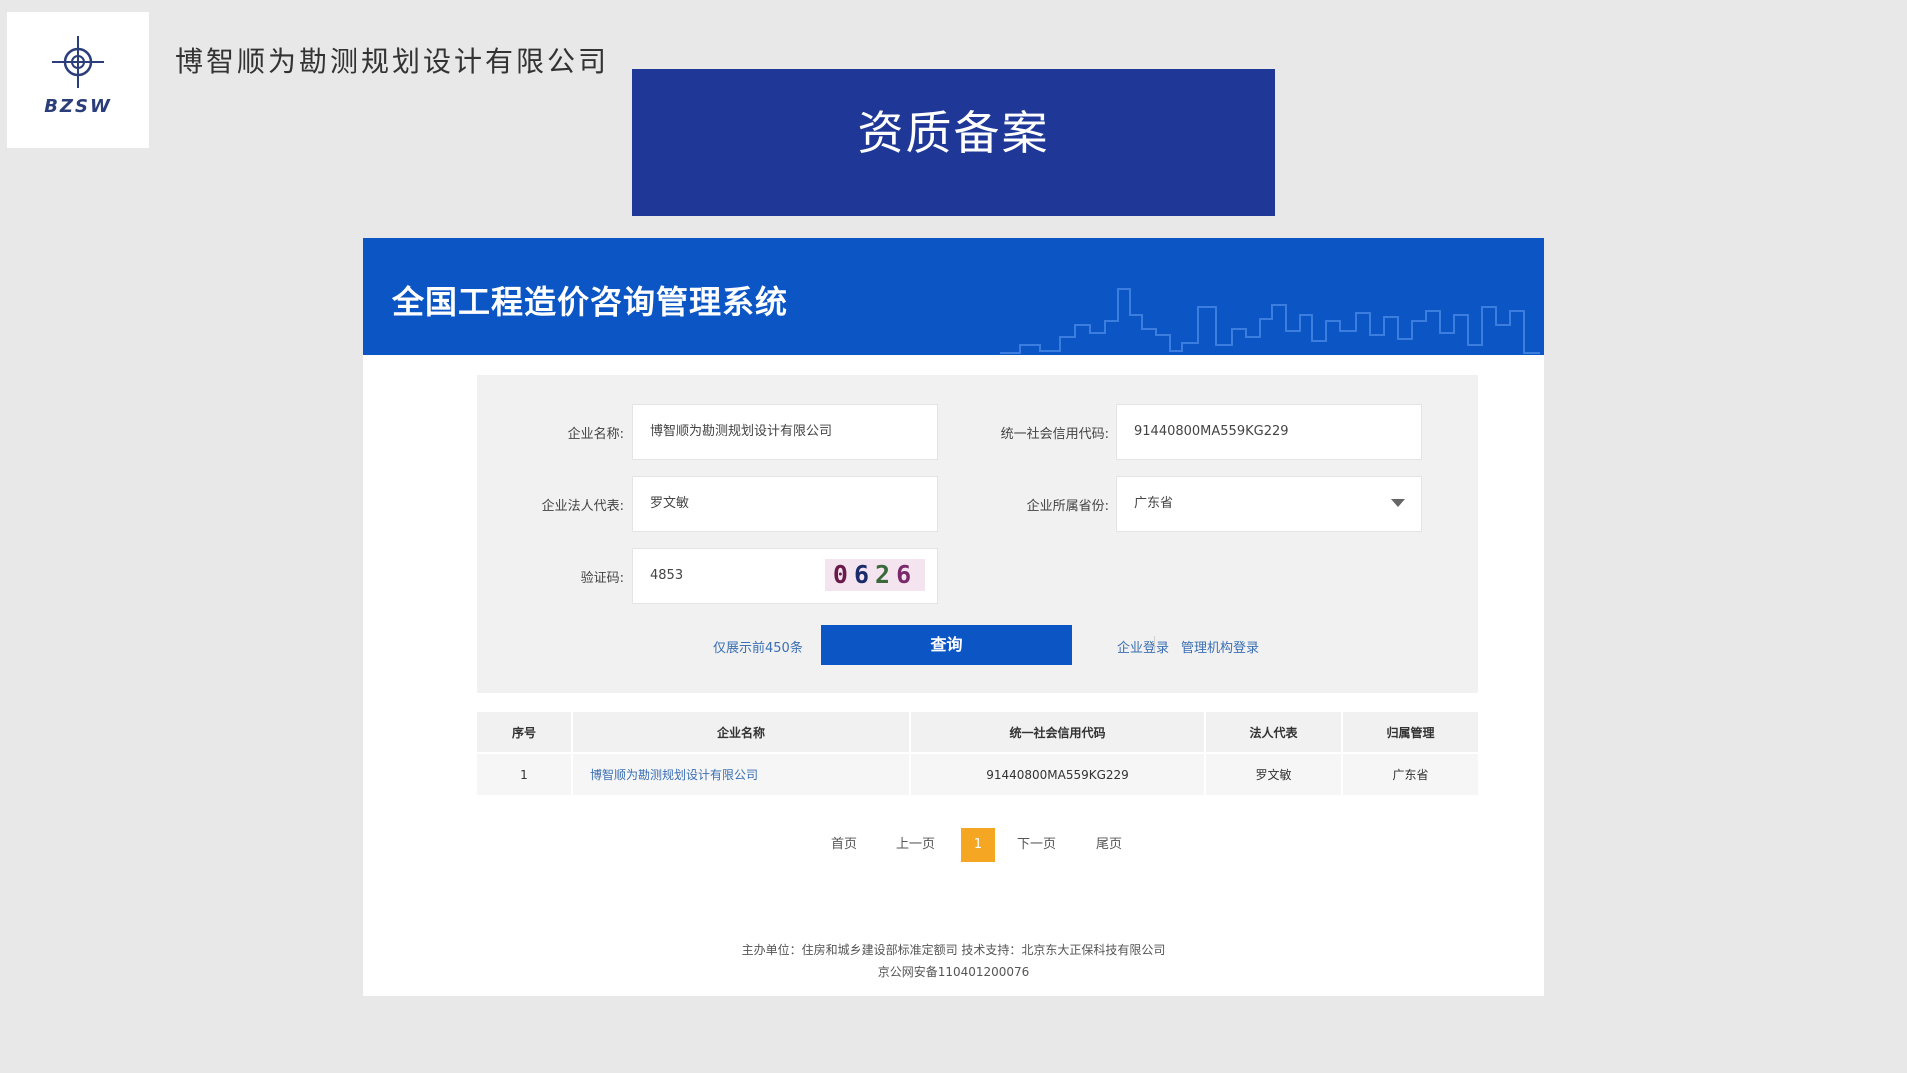 Image resolution: width=1907 pixels, height=1073 pixels. Describe the element at coordinates (1274, 773) in the screenshot. I see `table-cell: 罗文敏` at that location.